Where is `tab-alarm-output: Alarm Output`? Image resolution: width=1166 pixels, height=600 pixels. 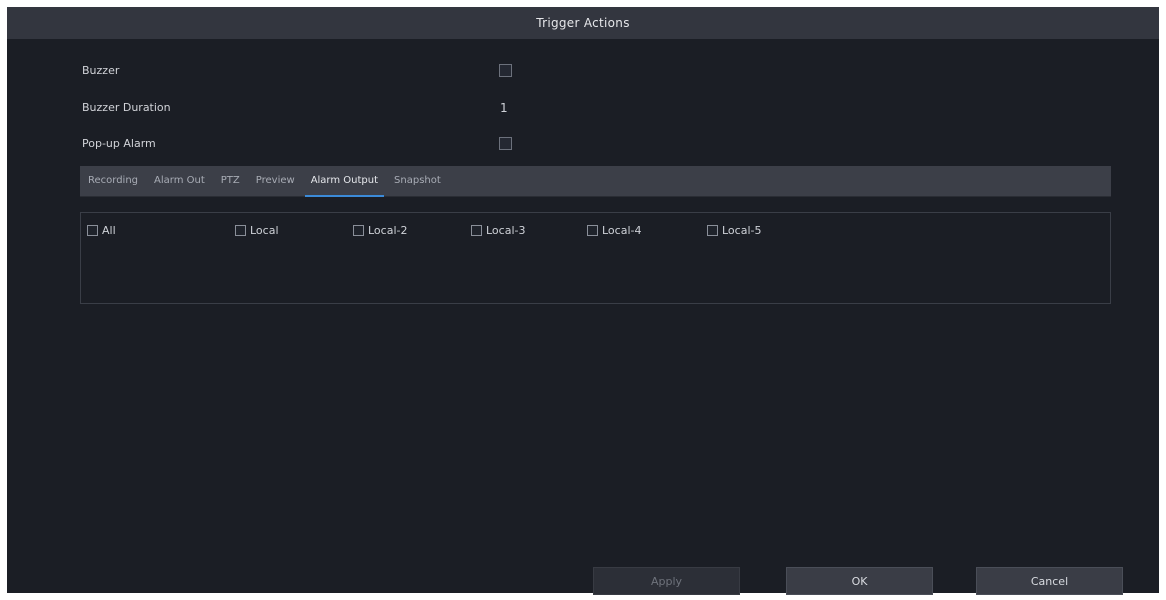 tab-alarm-output: Alarm Output is located at coordinates (344, 181).